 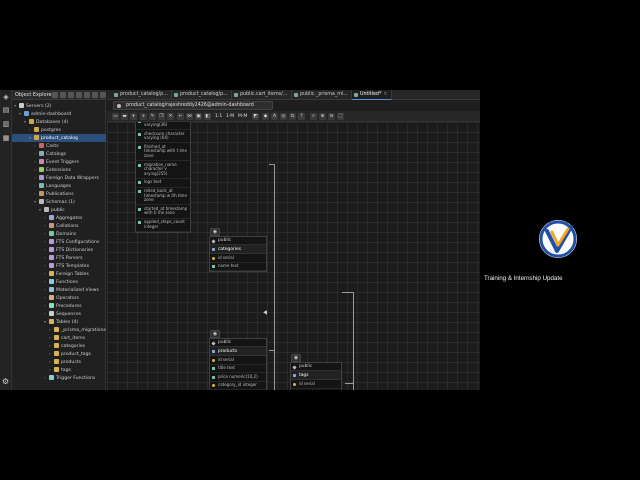 I want to click on auto-align-button: ⇆, so click(x=292, y=116).